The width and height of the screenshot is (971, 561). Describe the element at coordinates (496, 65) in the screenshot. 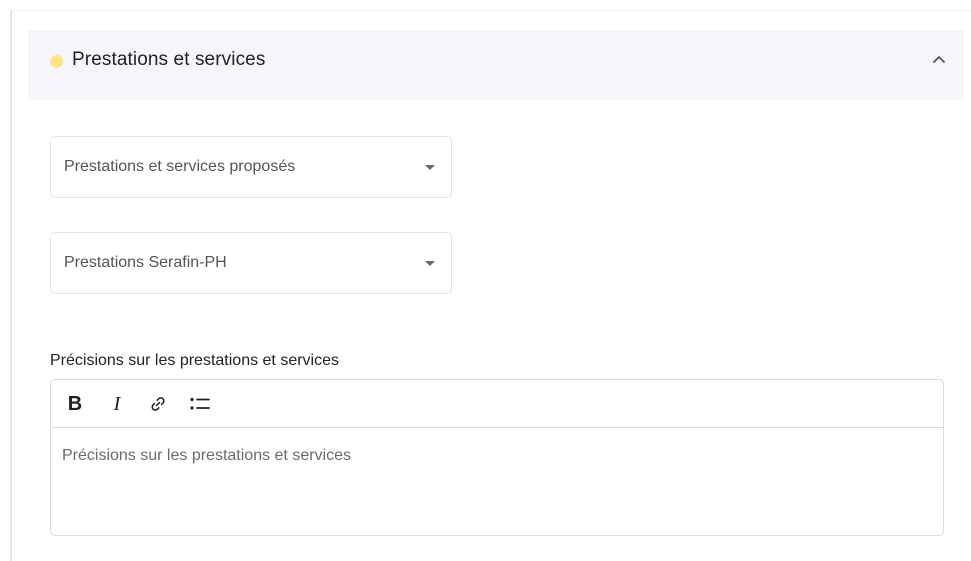

I see `section-header-prestations: Prestations et services` at that location.